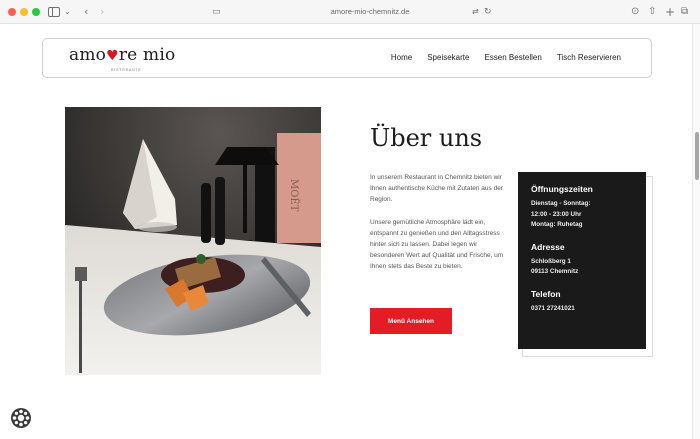 This screenshot has height=439, width=700. What do you see at coordinates (548, 246) in the screenshot?
I see `address-title: Adresse` at bounding box center [548, 246].